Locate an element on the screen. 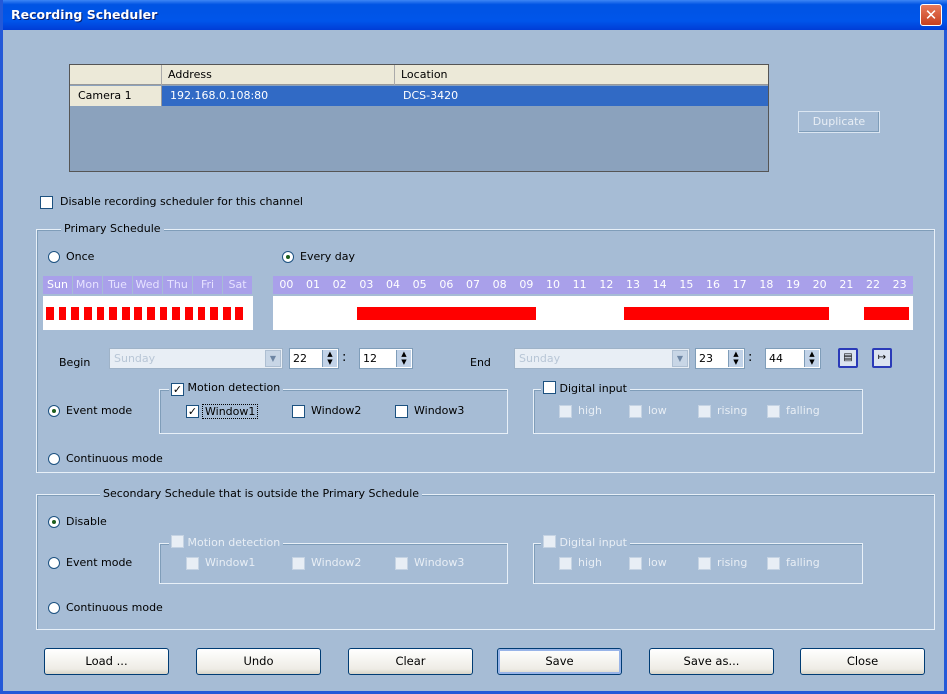 The height and width of the screenshot is (694, 947). secondary-continuous-mode-radio is located at coordinates (54, 608).